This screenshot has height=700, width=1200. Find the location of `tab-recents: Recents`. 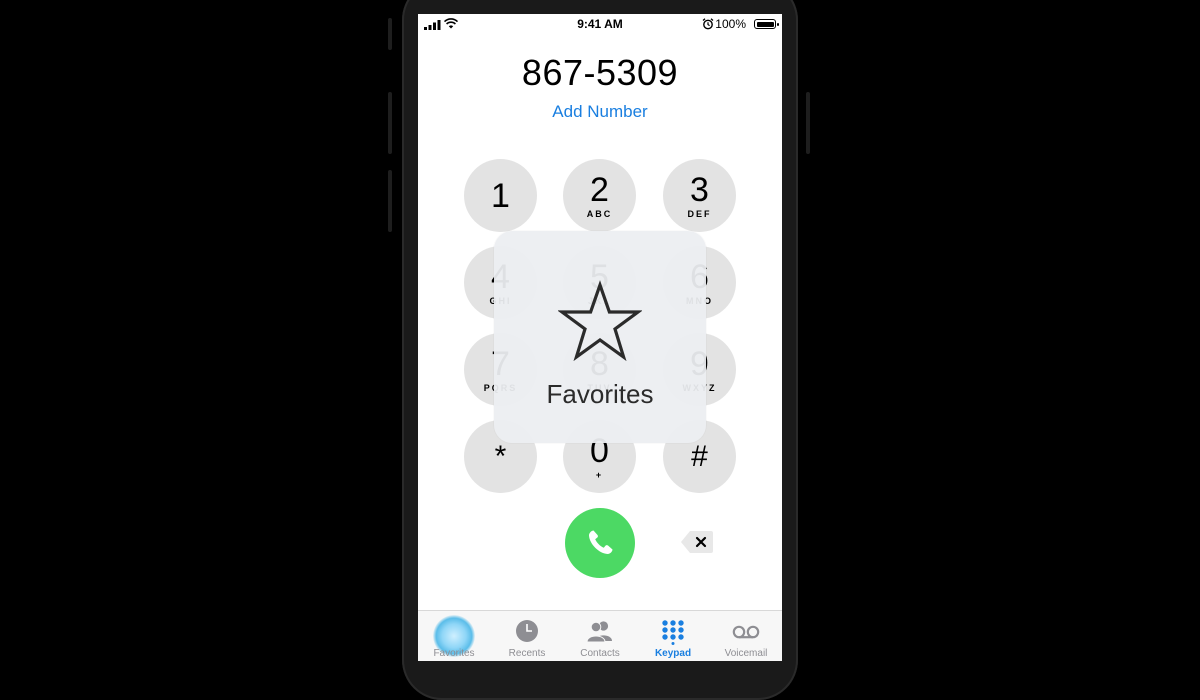

tab-recents: Recents is located at coordinates (527, 636).